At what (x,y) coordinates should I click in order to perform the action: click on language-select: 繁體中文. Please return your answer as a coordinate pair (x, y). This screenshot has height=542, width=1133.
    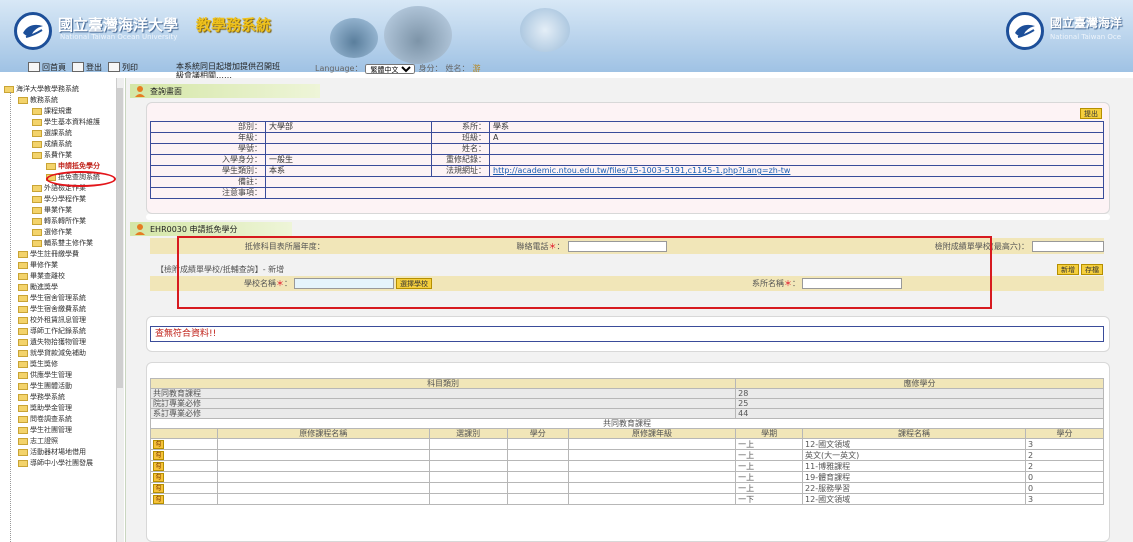
    Looking at the image, I should click on (390, 68).